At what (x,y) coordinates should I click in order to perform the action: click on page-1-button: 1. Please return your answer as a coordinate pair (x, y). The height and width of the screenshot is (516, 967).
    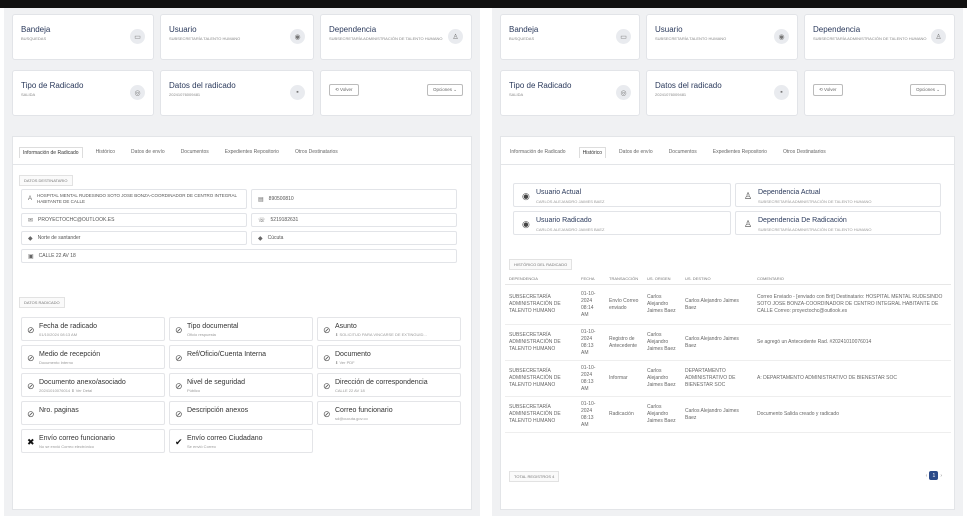
    Looking at the image, I should click on (934, 475).